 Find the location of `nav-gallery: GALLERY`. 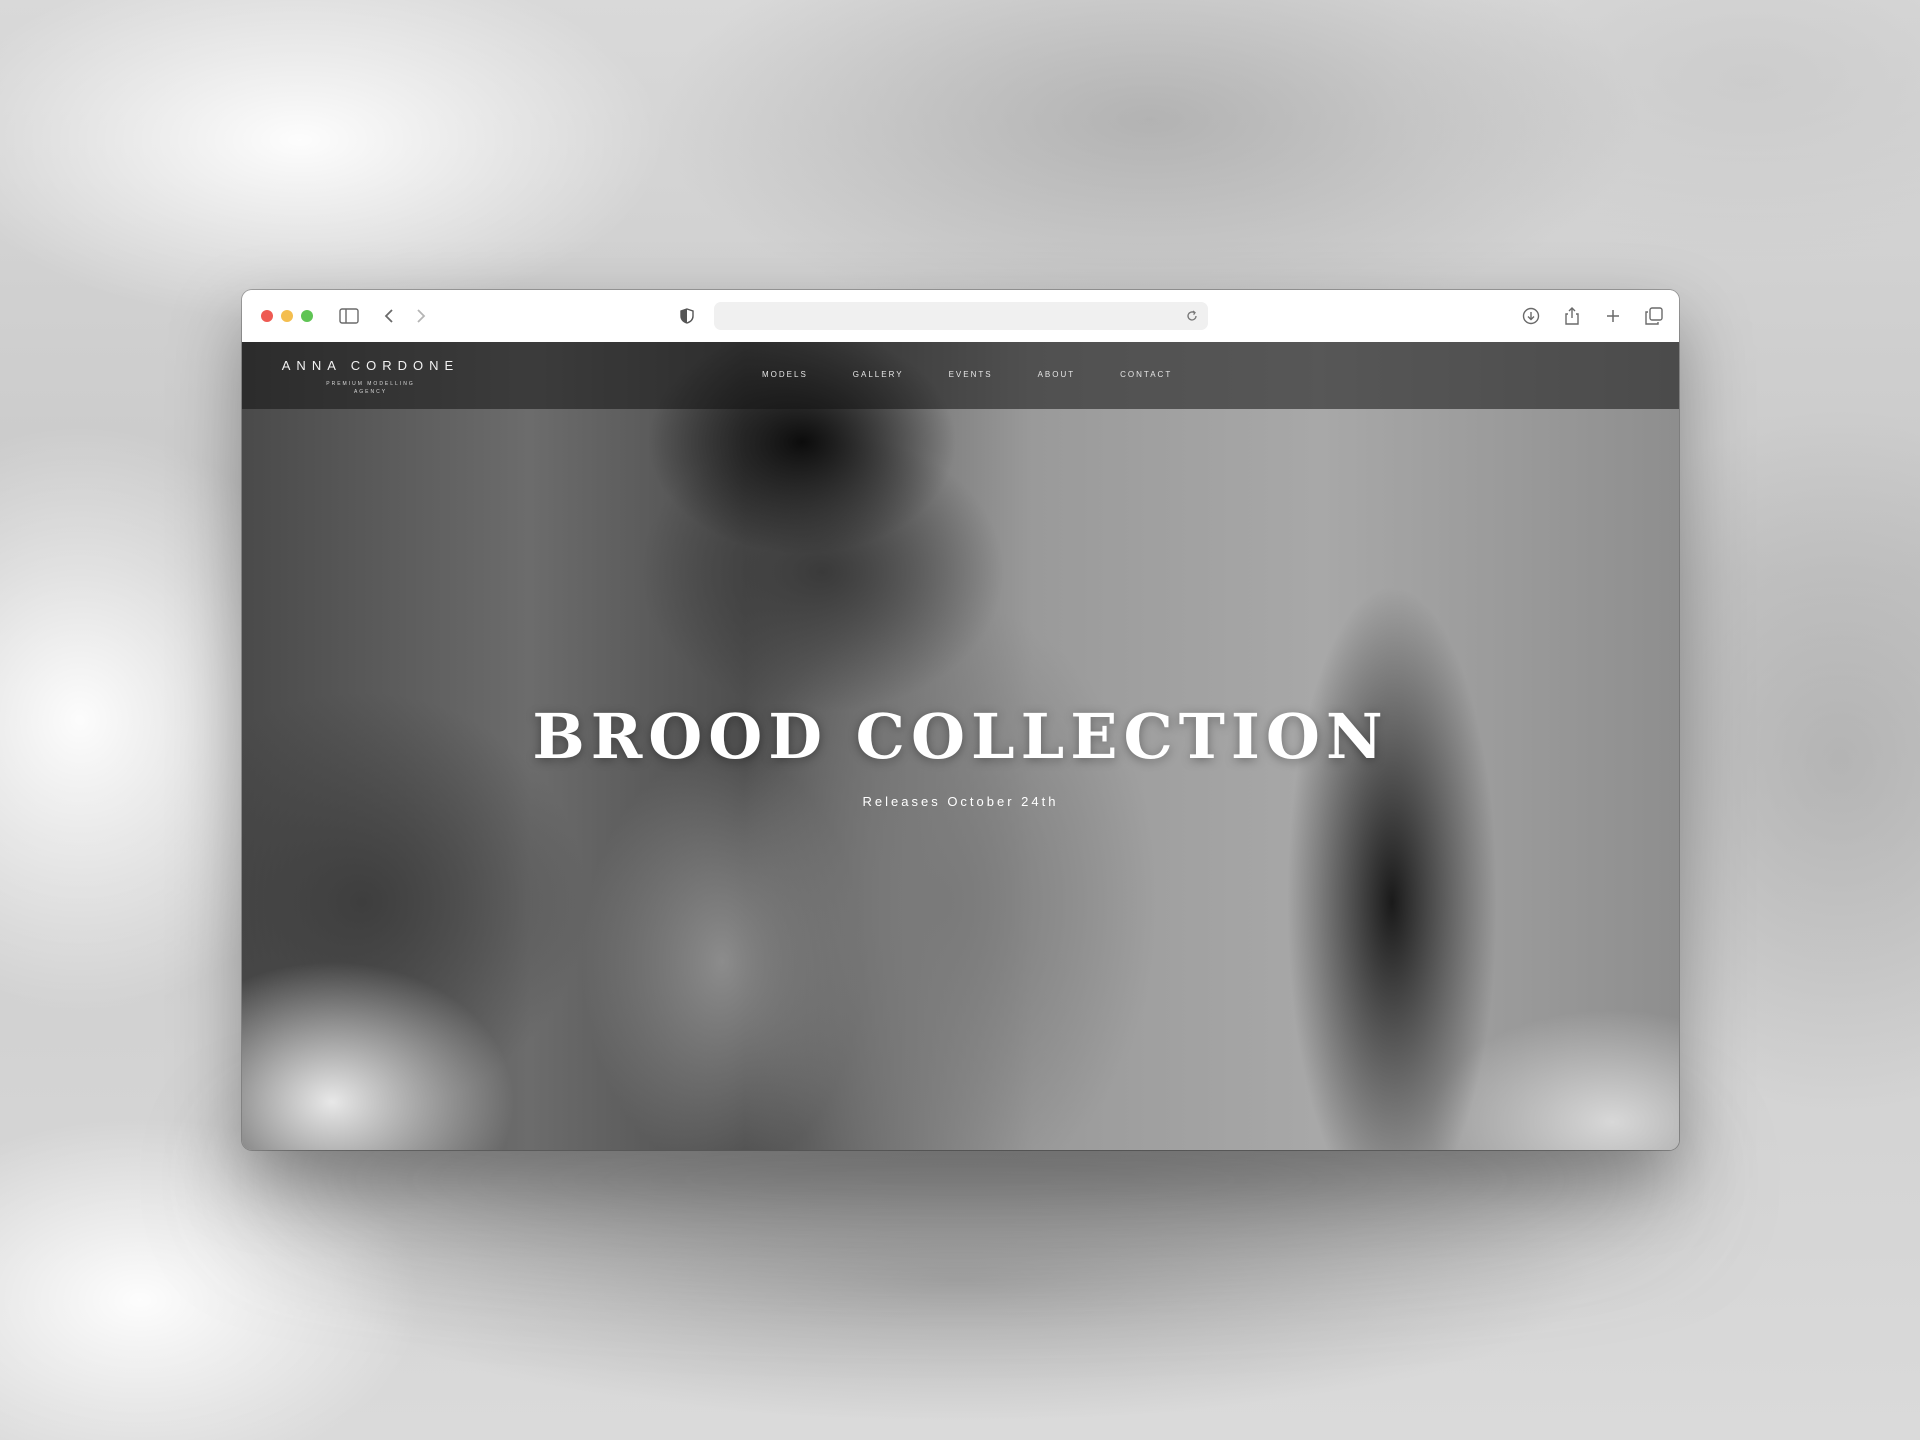

nav-gallery: GALLERY is located at coordinates (878, 374).